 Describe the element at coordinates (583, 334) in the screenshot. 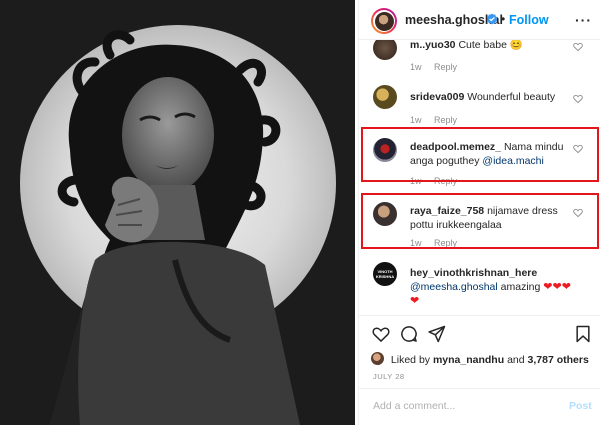

I see `bookmark-icon` at that location.